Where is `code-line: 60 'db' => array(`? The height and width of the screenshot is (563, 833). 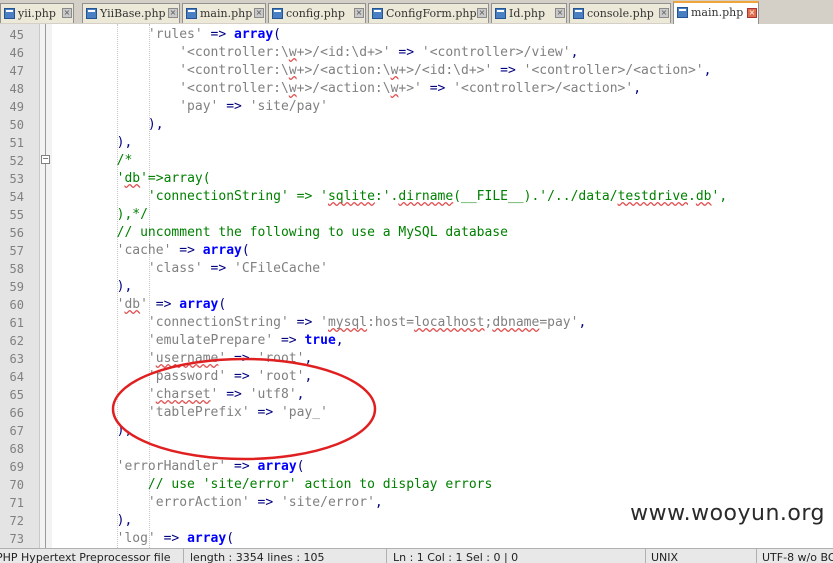
code-line: 60 'db' => array( is located at coordinates (416, 305).